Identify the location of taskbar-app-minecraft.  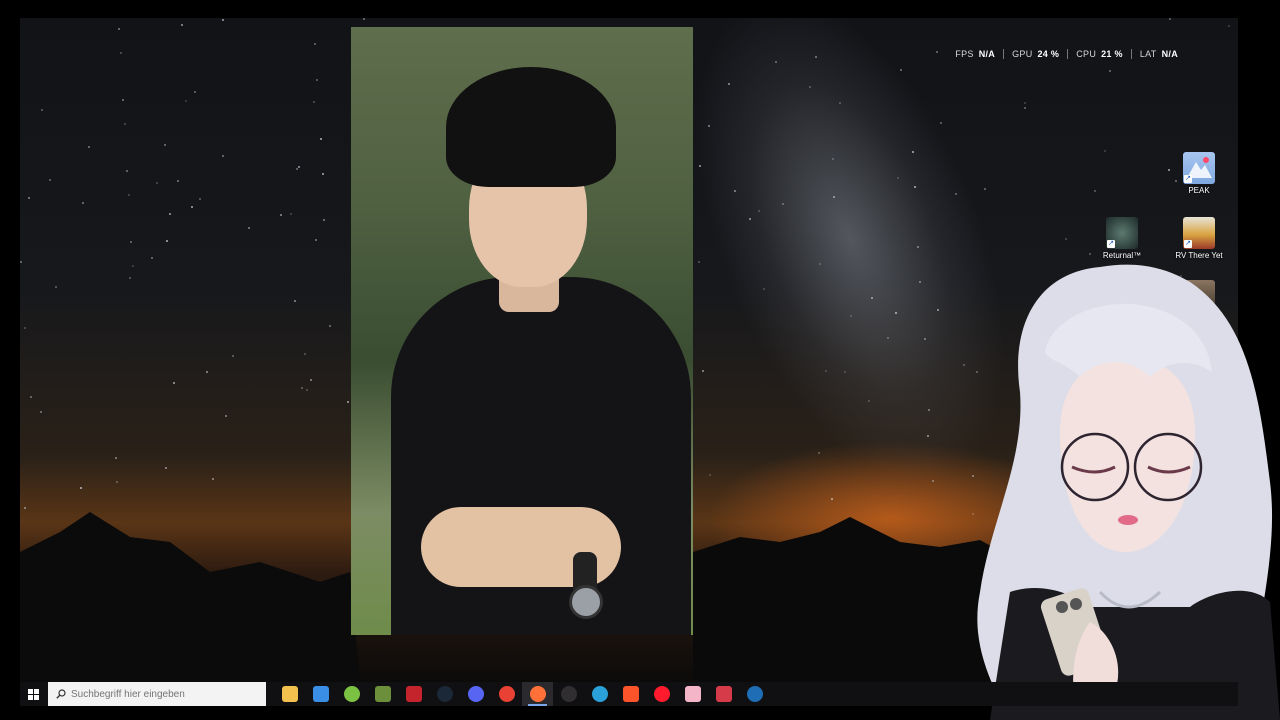
(382, 694).